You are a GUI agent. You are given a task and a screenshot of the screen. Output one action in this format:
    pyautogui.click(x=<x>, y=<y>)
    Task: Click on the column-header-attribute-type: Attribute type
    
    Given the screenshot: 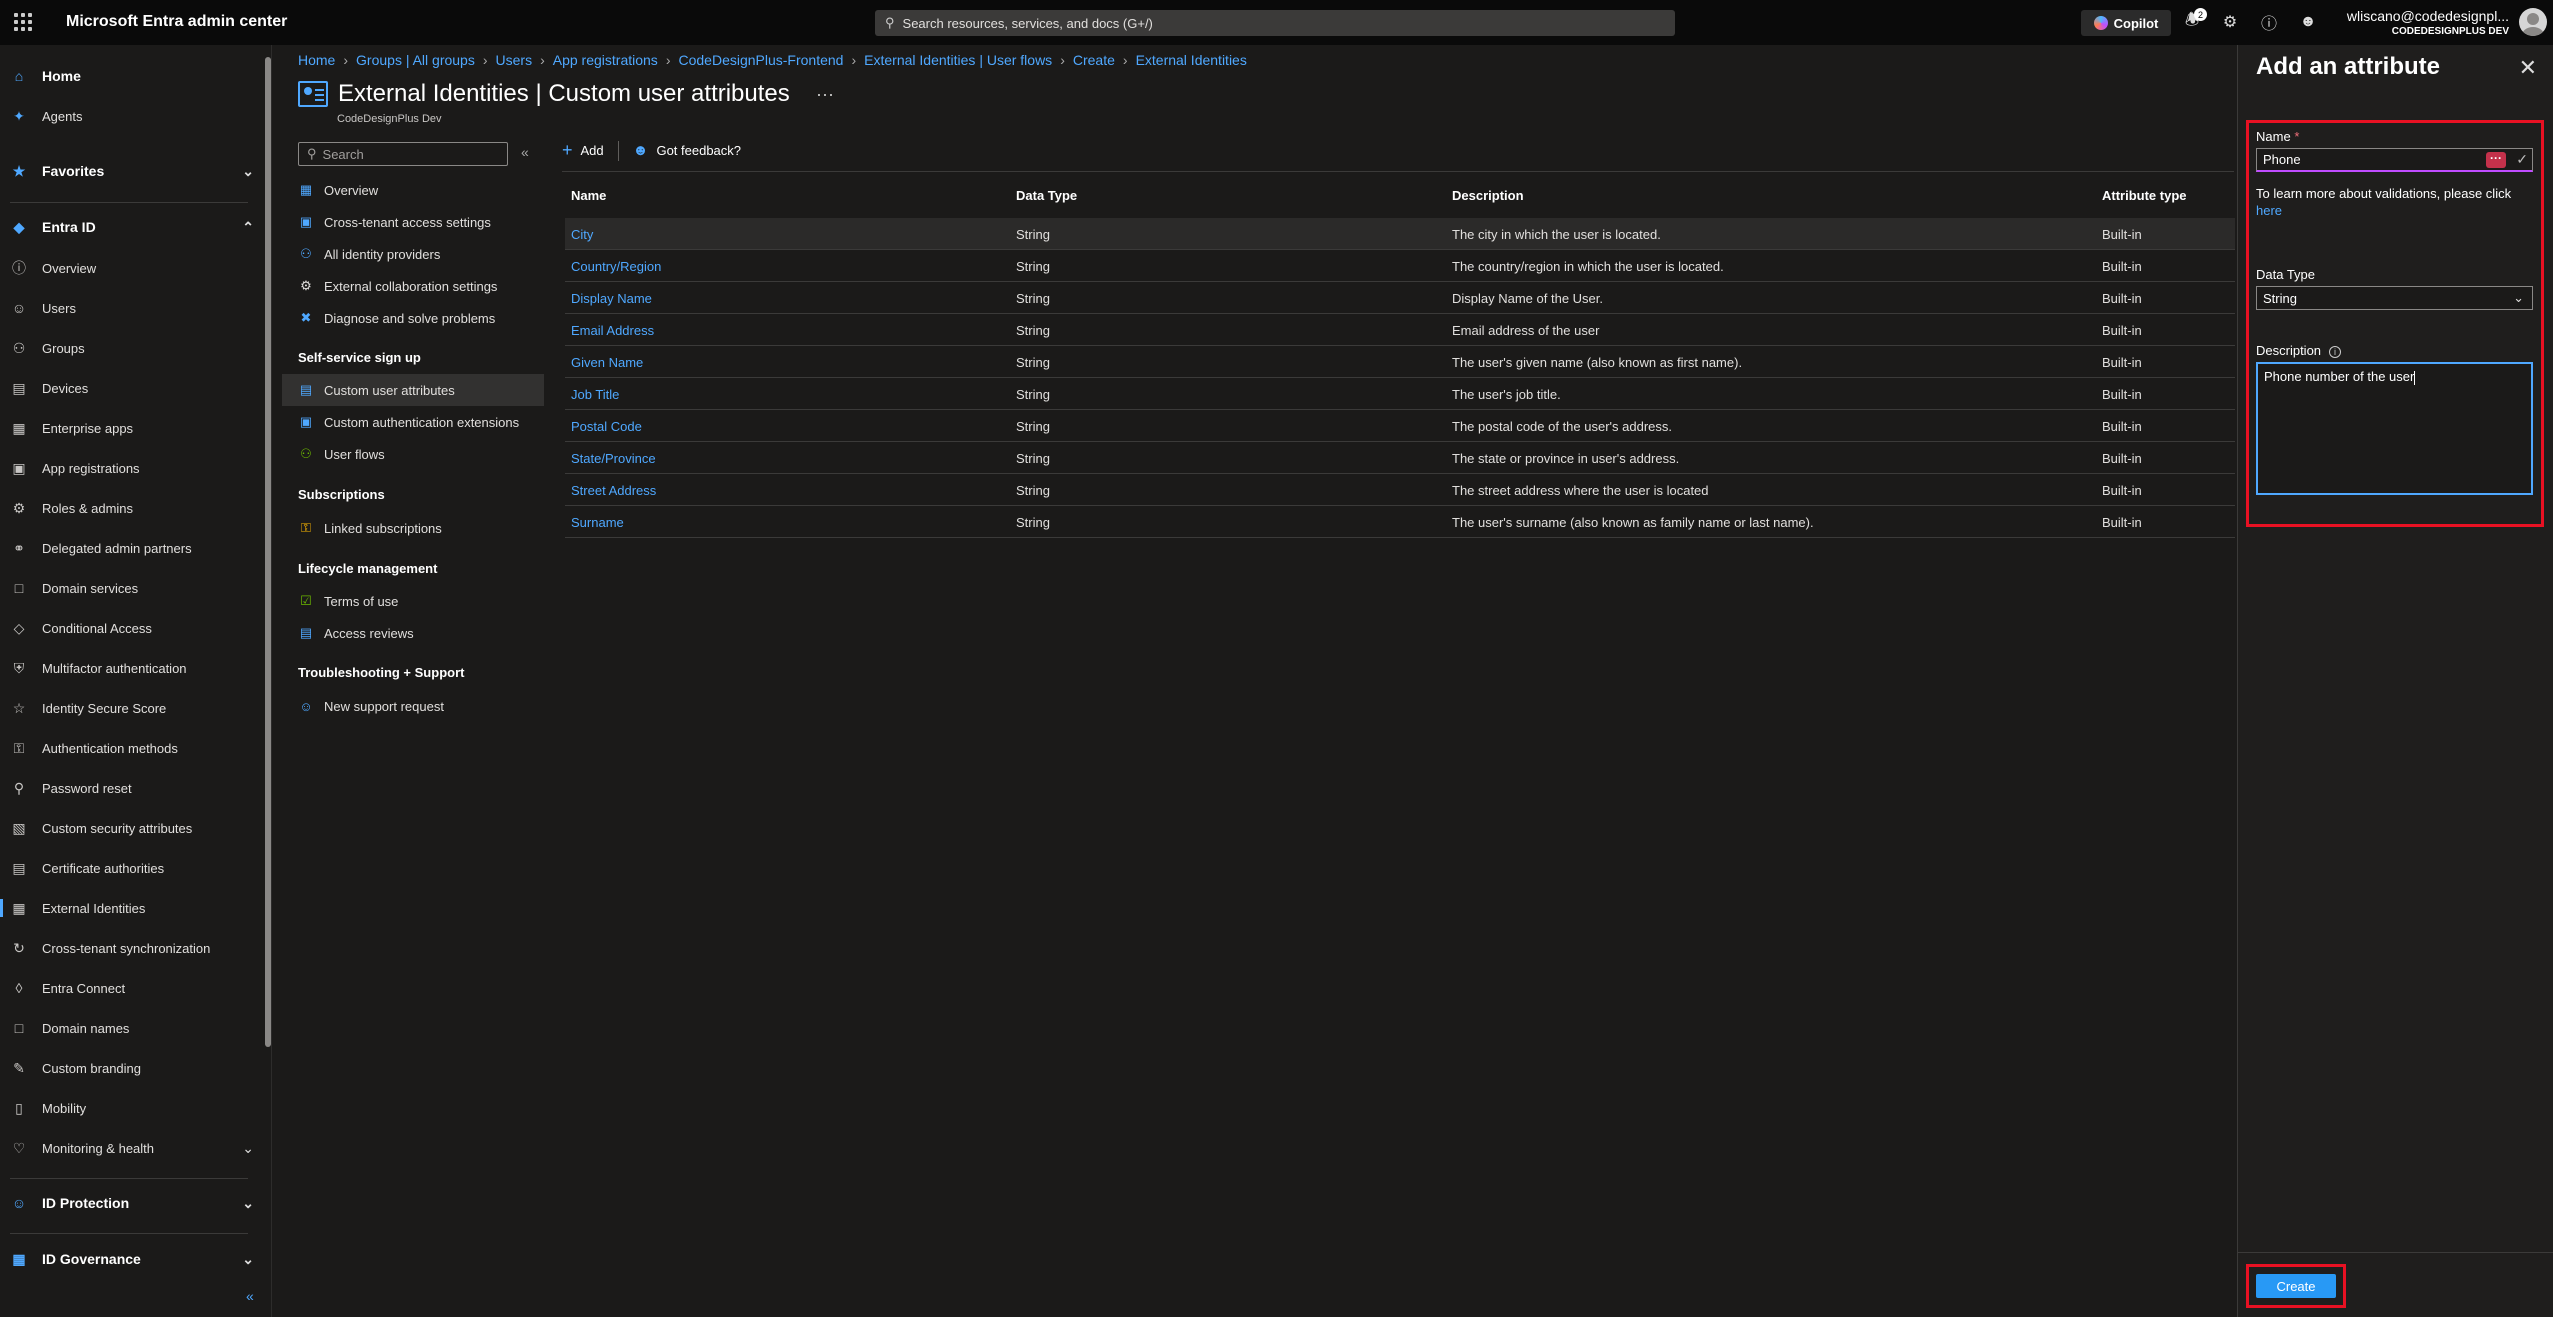 What is the action you would take?
    pyautogui.click(x=2144, y=195)
    